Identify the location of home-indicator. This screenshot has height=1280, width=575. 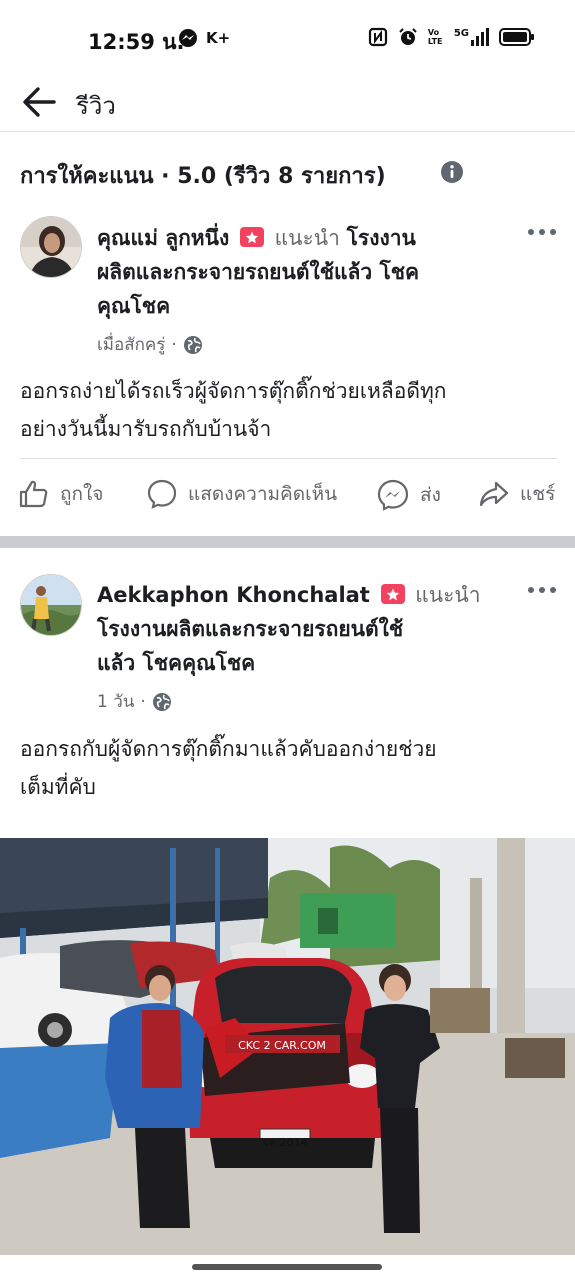
(287, 1267).